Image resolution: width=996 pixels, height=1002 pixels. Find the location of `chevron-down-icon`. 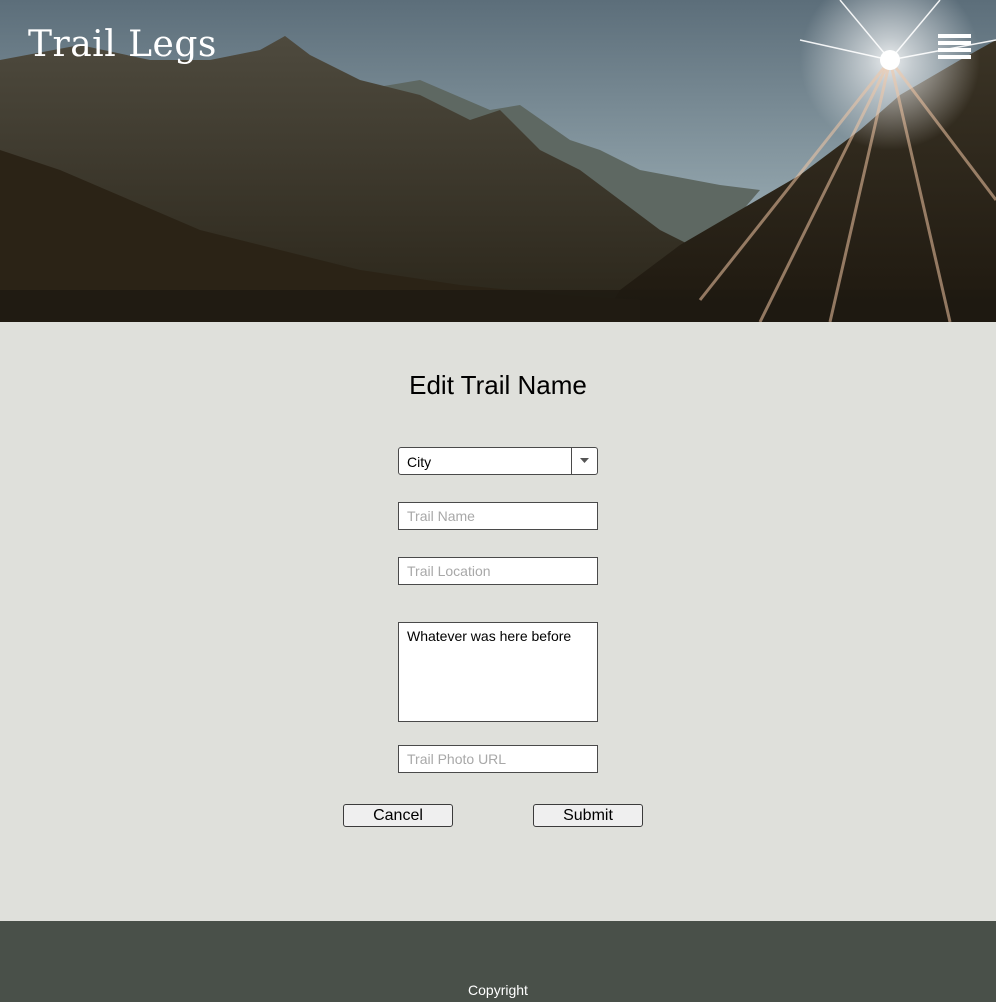

chevron-down-icon is located at coordinates (584, 460).